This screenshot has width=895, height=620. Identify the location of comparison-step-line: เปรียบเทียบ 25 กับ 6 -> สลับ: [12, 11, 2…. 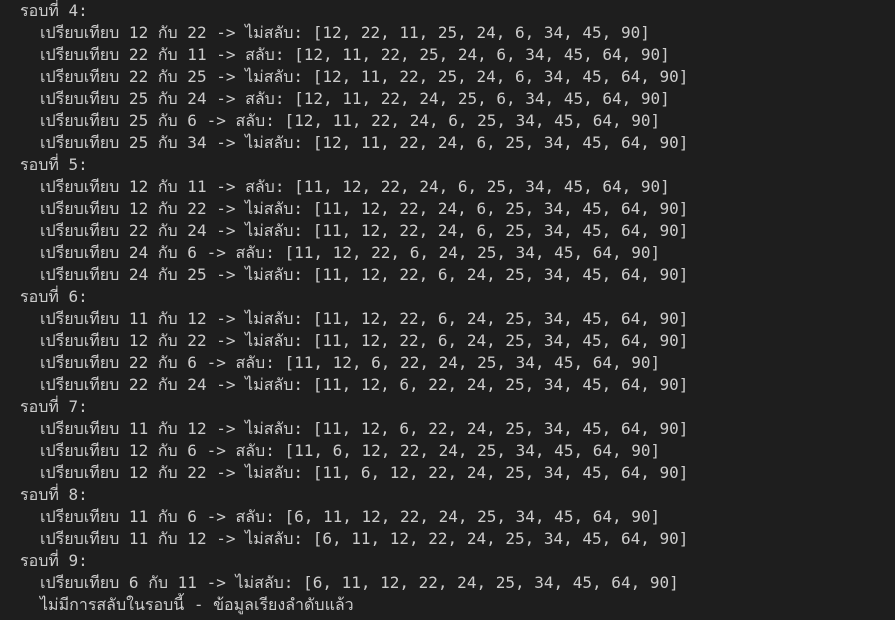
(350, 120).